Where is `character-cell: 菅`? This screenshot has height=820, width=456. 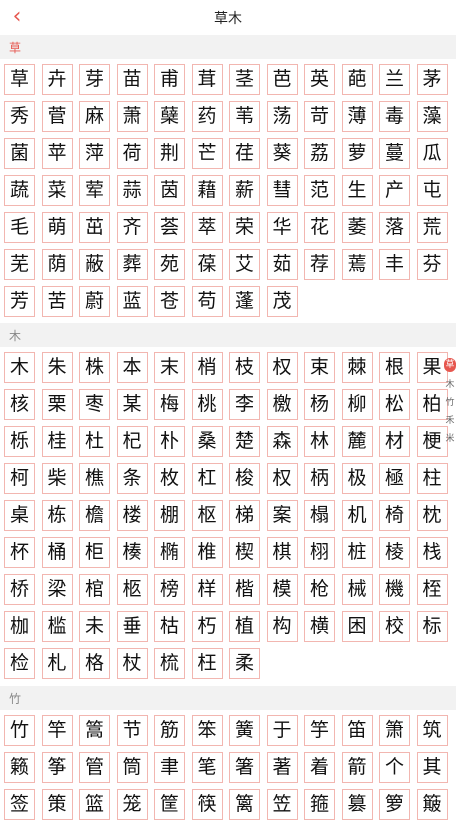
character-cell: 菅 is located at coordinates (57, 116).